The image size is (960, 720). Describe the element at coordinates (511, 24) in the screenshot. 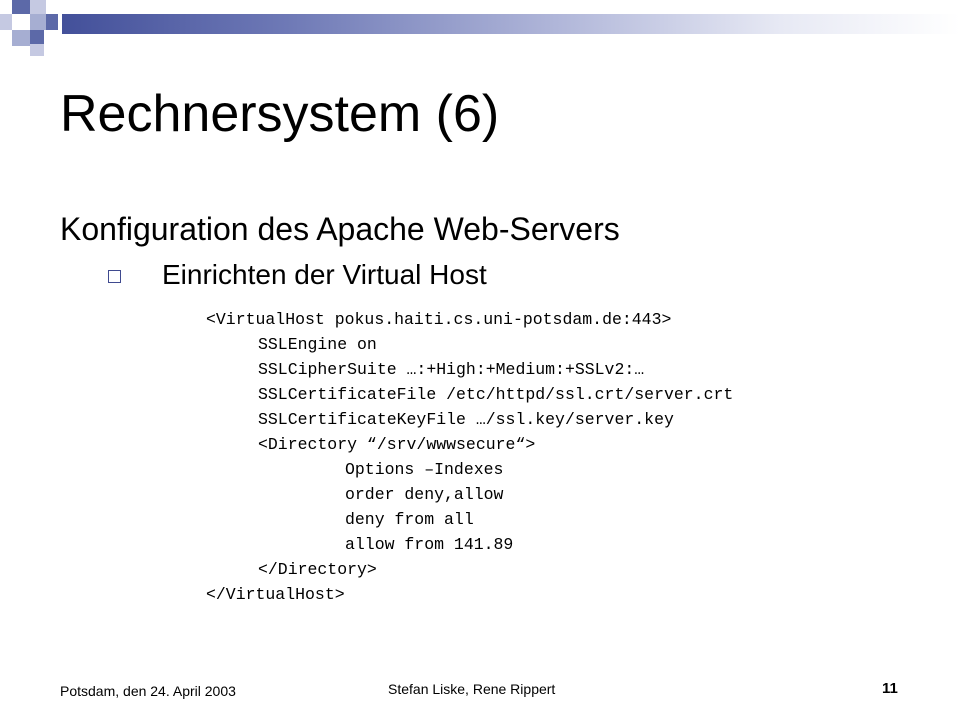

I see `header-gradient-bar` at that location.